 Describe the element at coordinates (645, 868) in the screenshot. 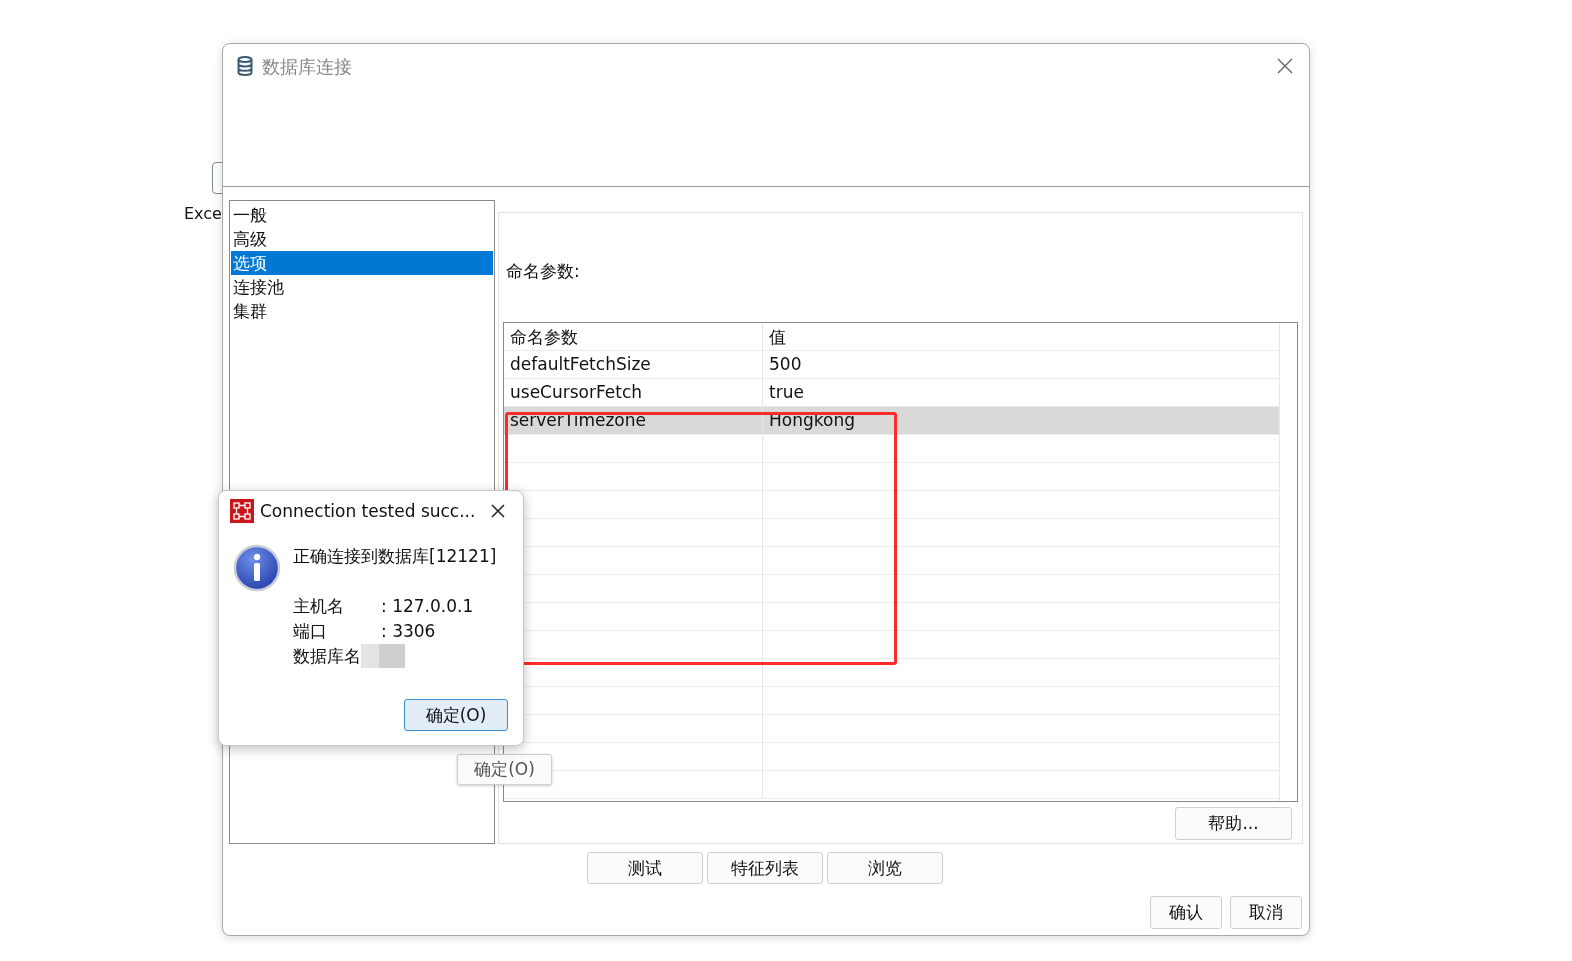

I see `action-button: 测试` at that location.